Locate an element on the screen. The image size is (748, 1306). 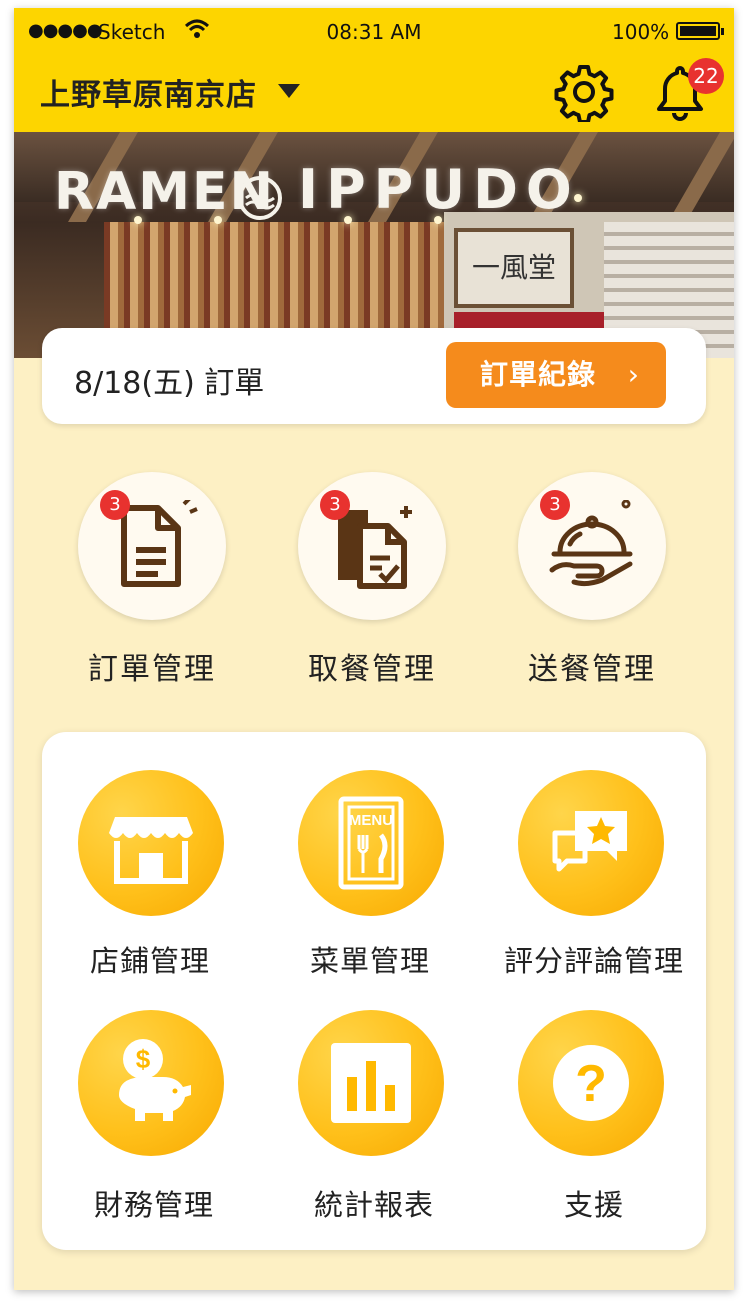
chevron-down-icon is located at coordinates (289, 91).